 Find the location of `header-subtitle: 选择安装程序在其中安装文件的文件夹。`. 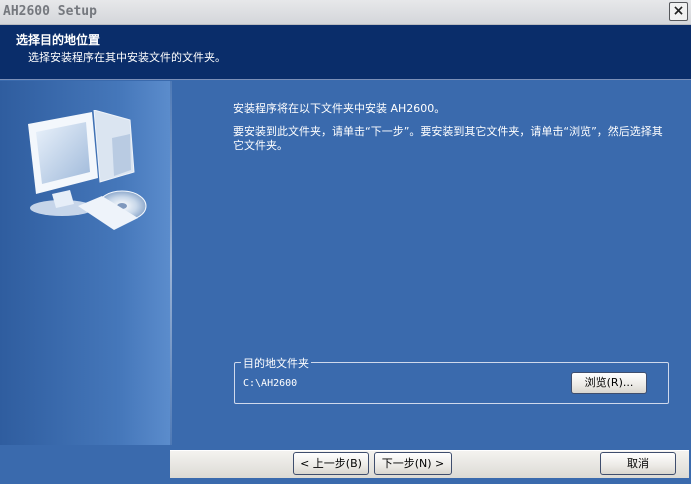

header-subtitle: 选择安装程序在其中安装文件的文件夹。 is located at coordinates (127, 57).